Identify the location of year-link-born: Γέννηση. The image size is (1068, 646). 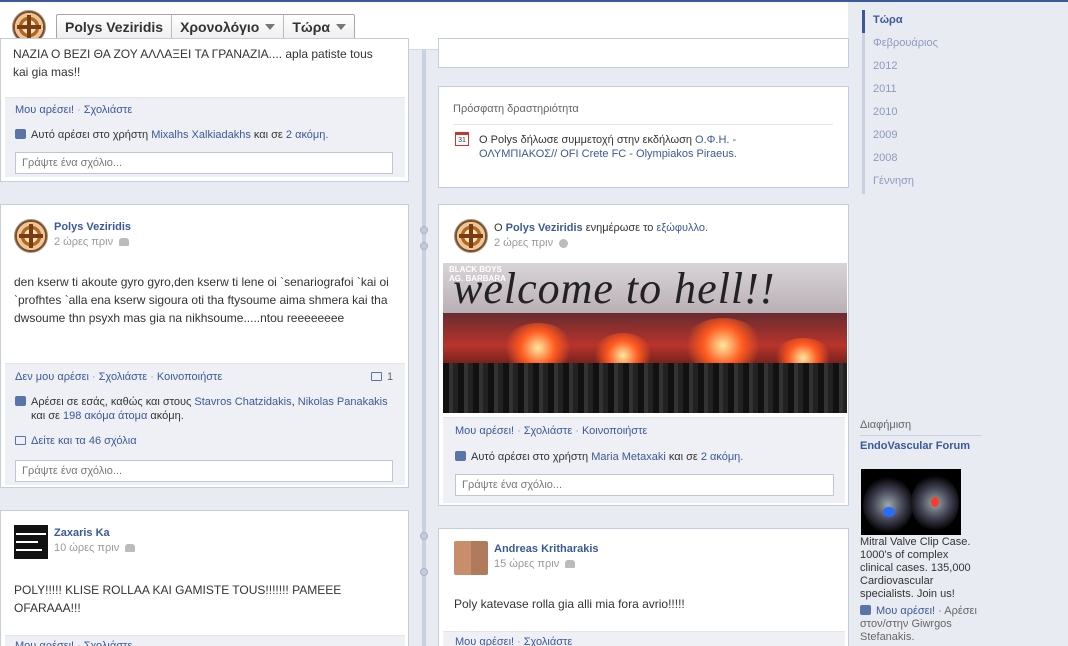
(901, 182).